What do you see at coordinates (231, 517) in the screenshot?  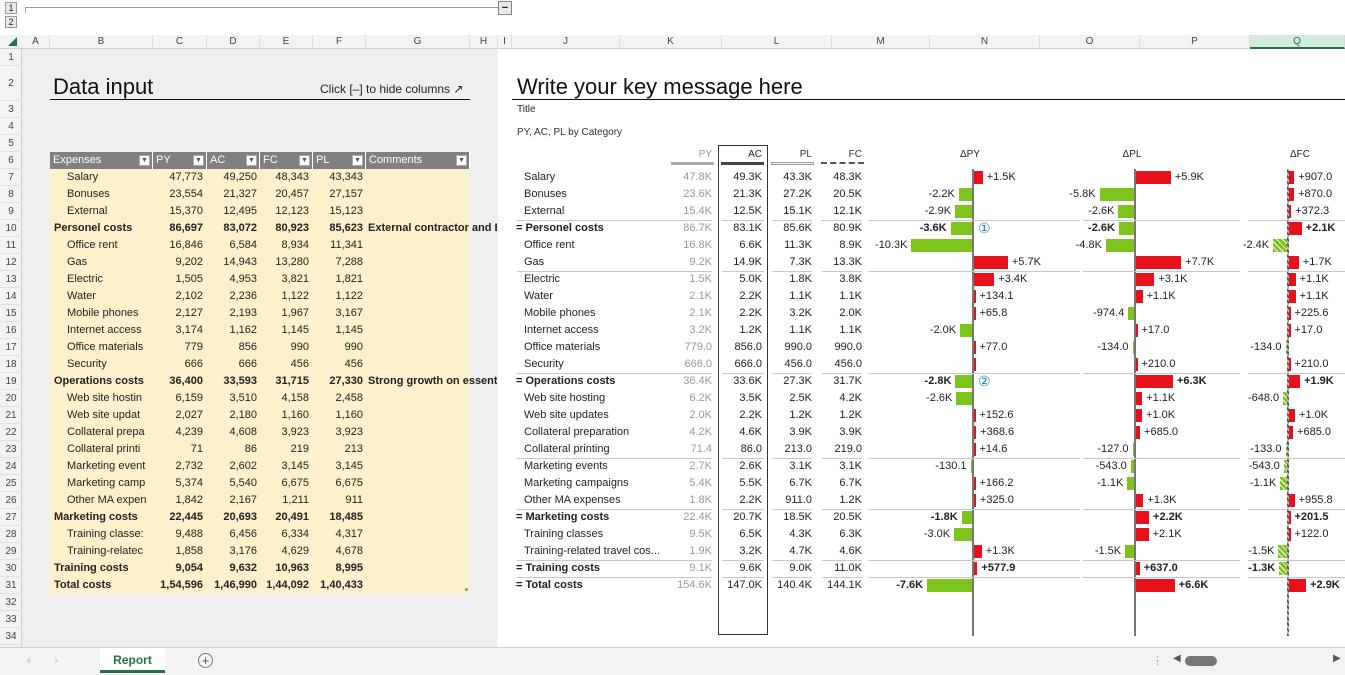 I see `expense-ac-value: 20,693` at bounding box center [231, 517].